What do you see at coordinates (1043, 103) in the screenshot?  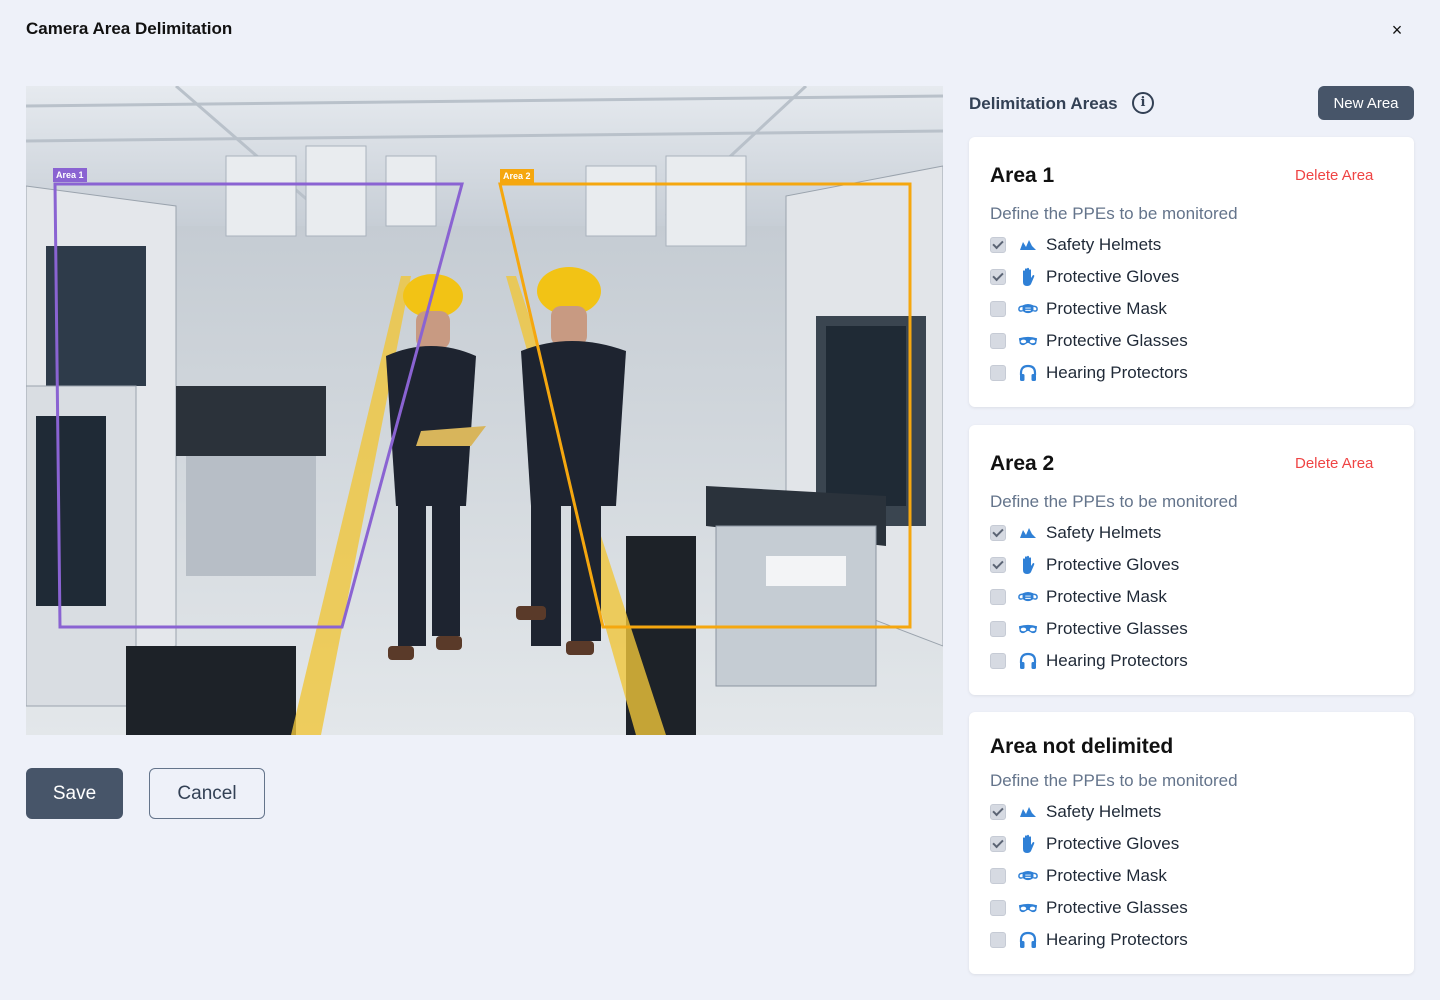 I see `panel-title: Delimitation Areas` at bounding box center [1043, 103].